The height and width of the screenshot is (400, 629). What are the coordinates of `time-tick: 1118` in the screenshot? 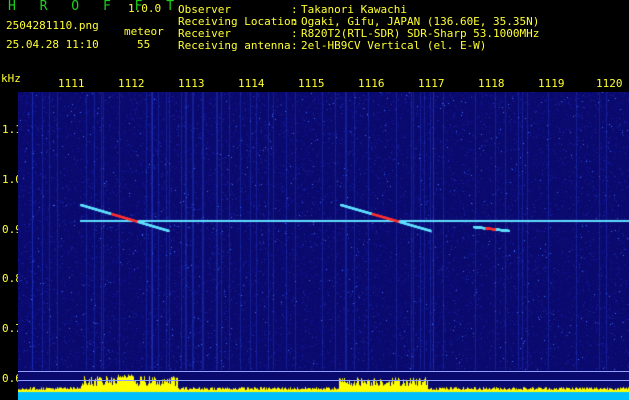 It's located at (491, 83).